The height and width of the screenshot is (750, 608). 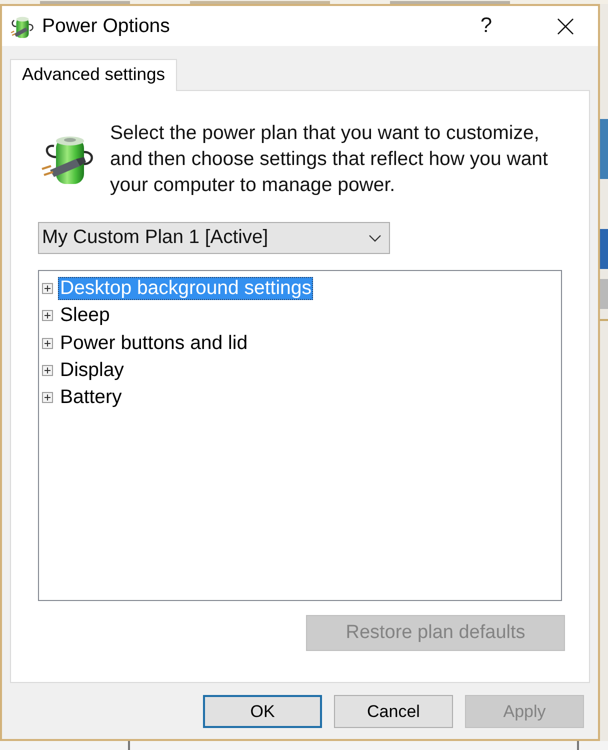 What do you see at coordinates (106, 26) in the screenshot?
I see `window-title: Power Options` at bounding box center [106, 26].